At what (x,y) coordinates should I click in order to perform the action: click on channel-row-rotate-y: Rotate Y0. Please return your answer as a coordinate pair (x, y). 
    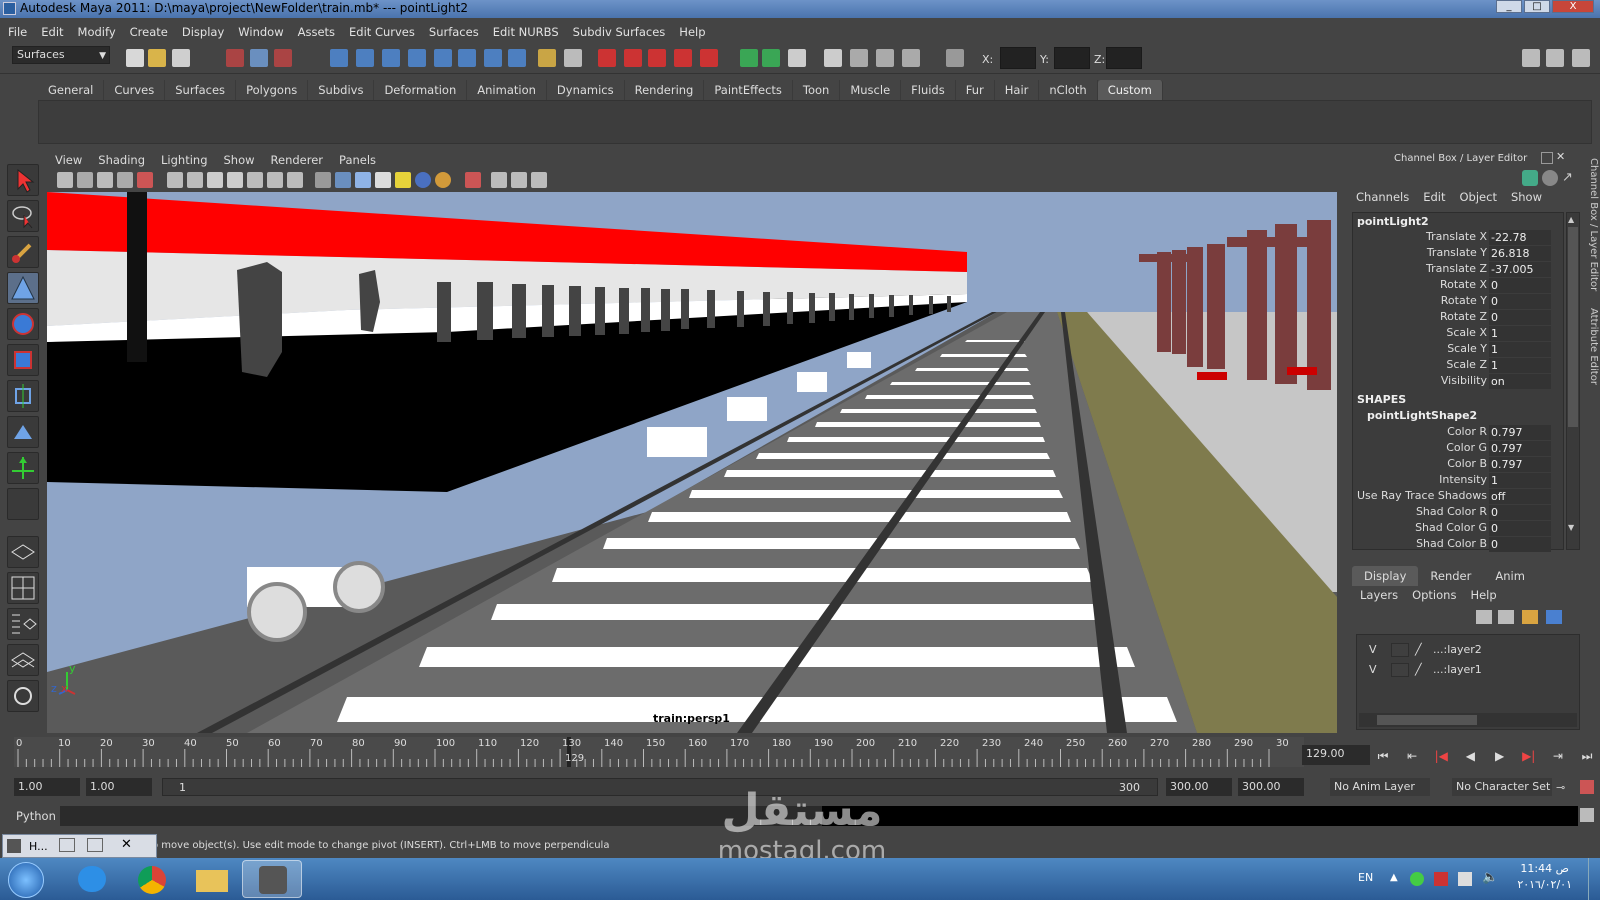
    Looking at the image, I should click on (1456, 302).